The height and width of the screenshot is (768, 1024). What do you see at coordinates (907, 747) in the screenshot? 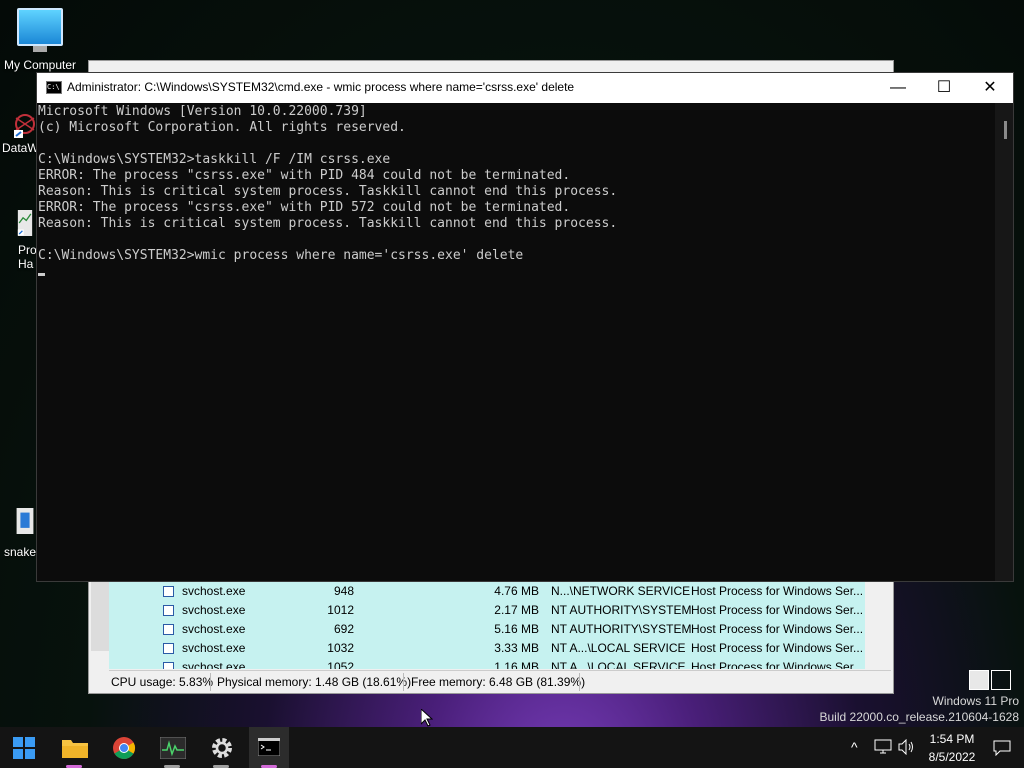
I see `volume-icon` at bounding box center [907, 747].